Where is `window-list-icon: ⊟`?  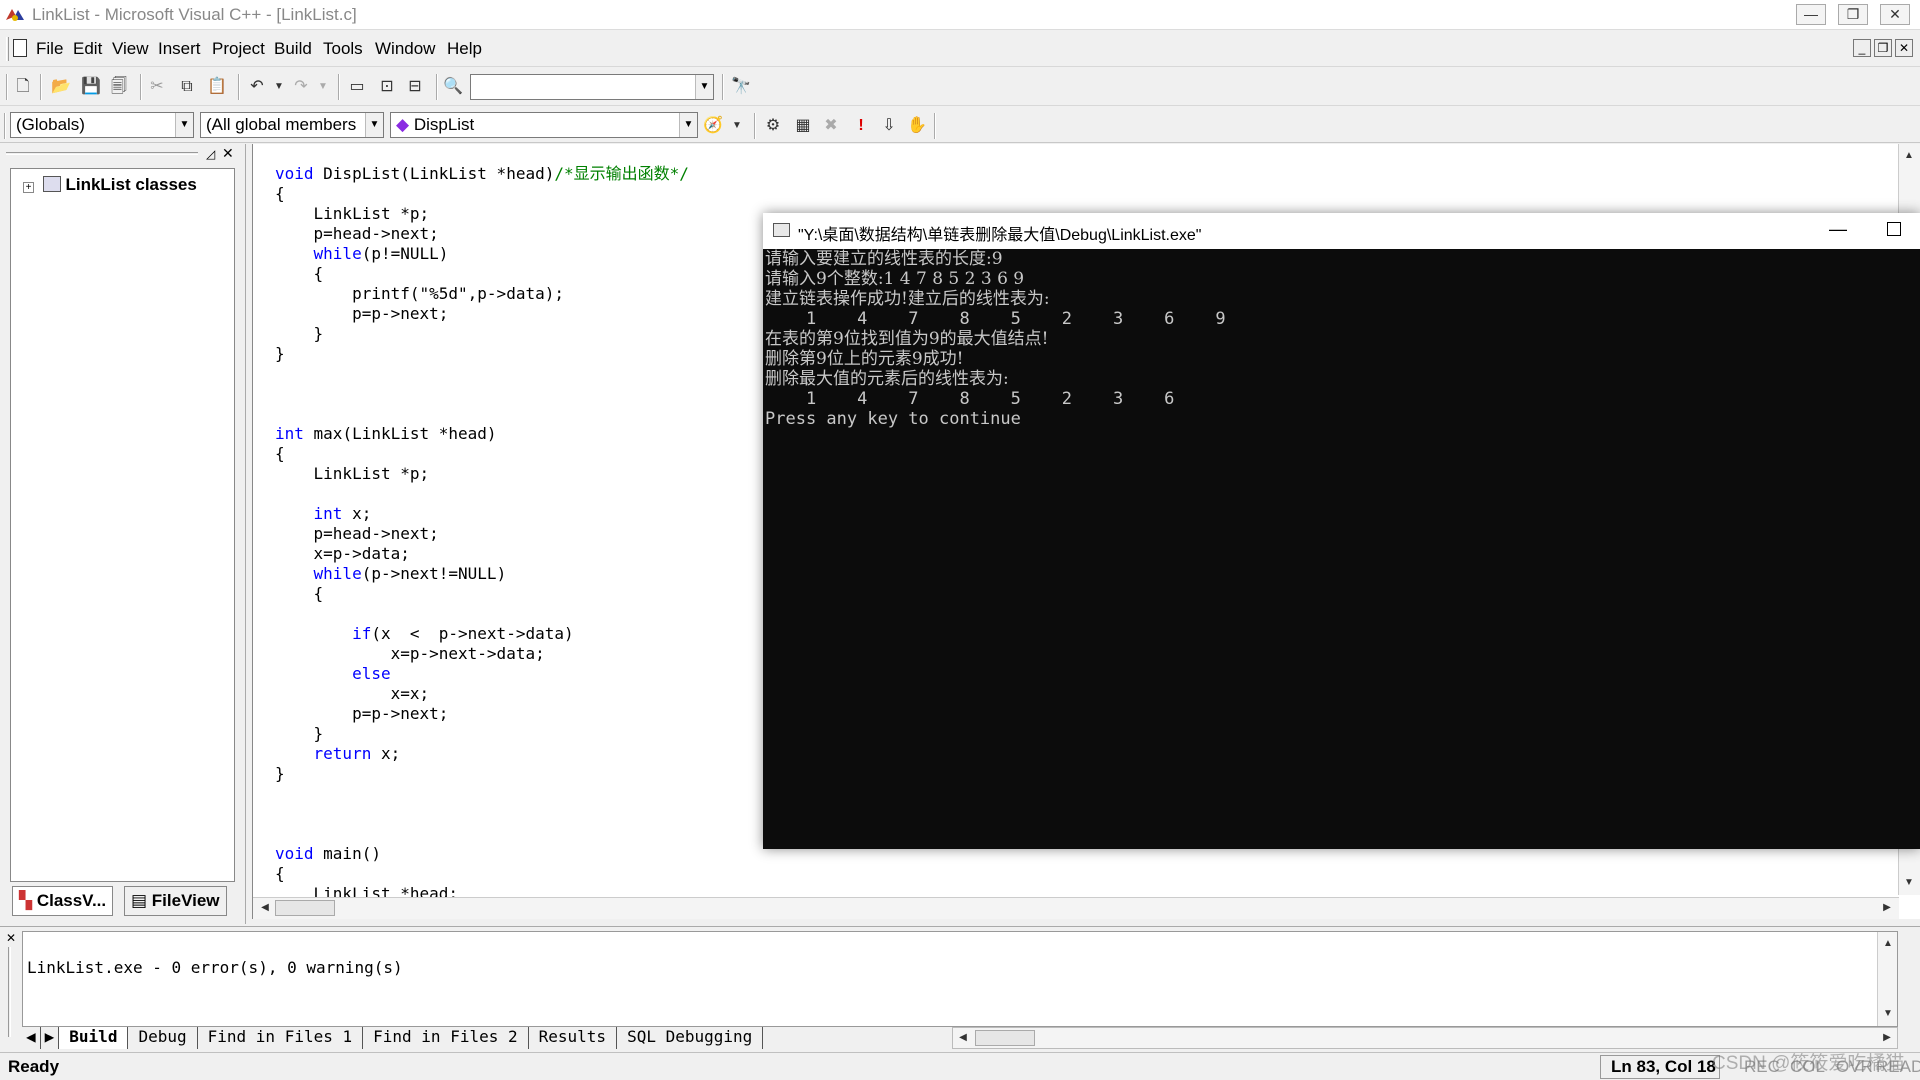
window-list-icon: ⊟ is located at coordinates (415, 87).